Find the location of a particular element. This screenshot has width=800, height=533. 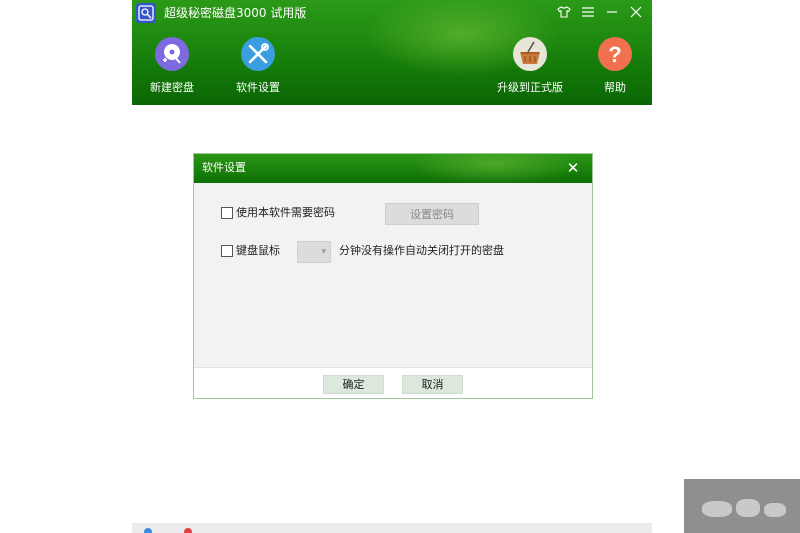

auto-close-checkbox is located at coordinates (227, 251).